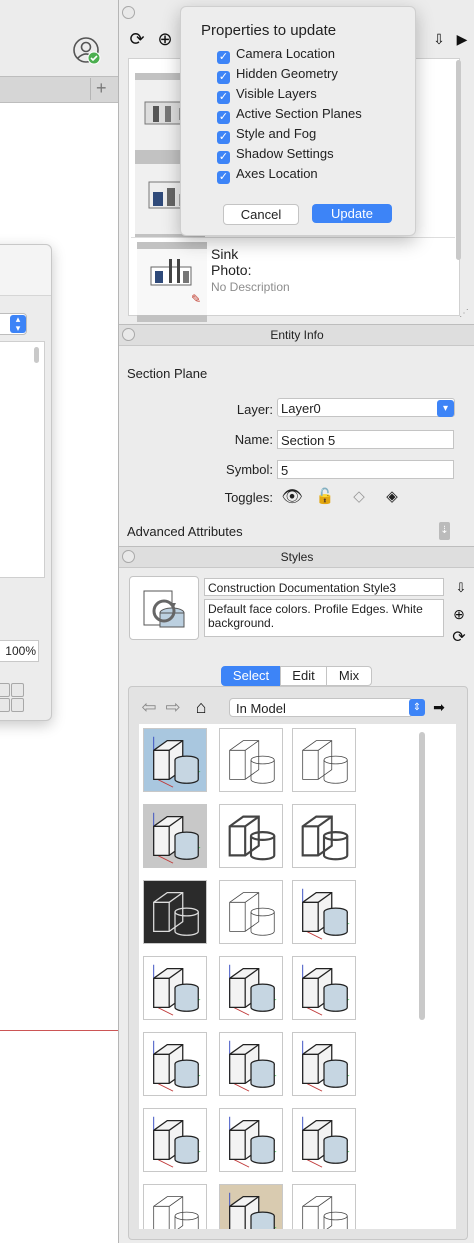 The width and height of the screenshot is (474, 1243). I want to click on checkbox-axes-location: ✓ Axes Location, so click(267, 174).